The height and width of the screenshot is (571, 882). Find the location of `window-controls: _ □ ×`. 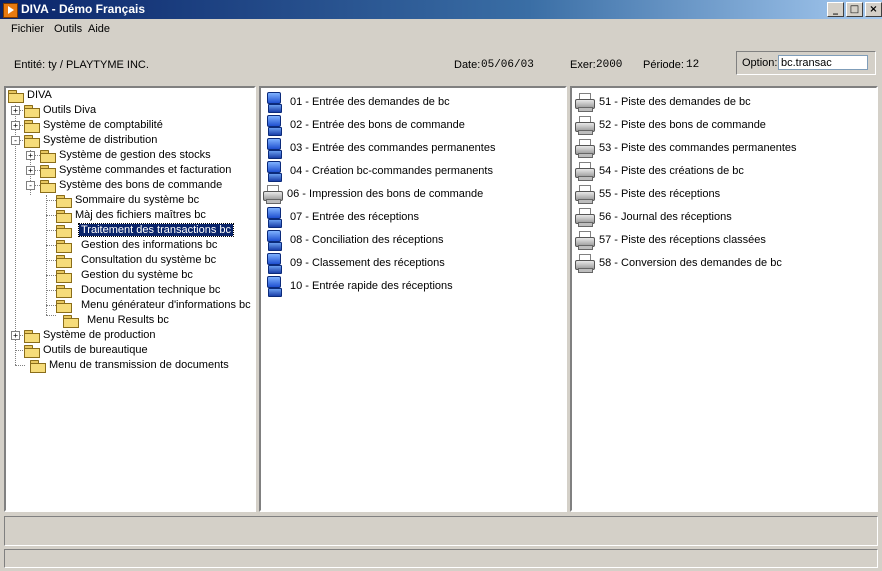

window-controls: _ □ × is located at coordinates (853, 9).